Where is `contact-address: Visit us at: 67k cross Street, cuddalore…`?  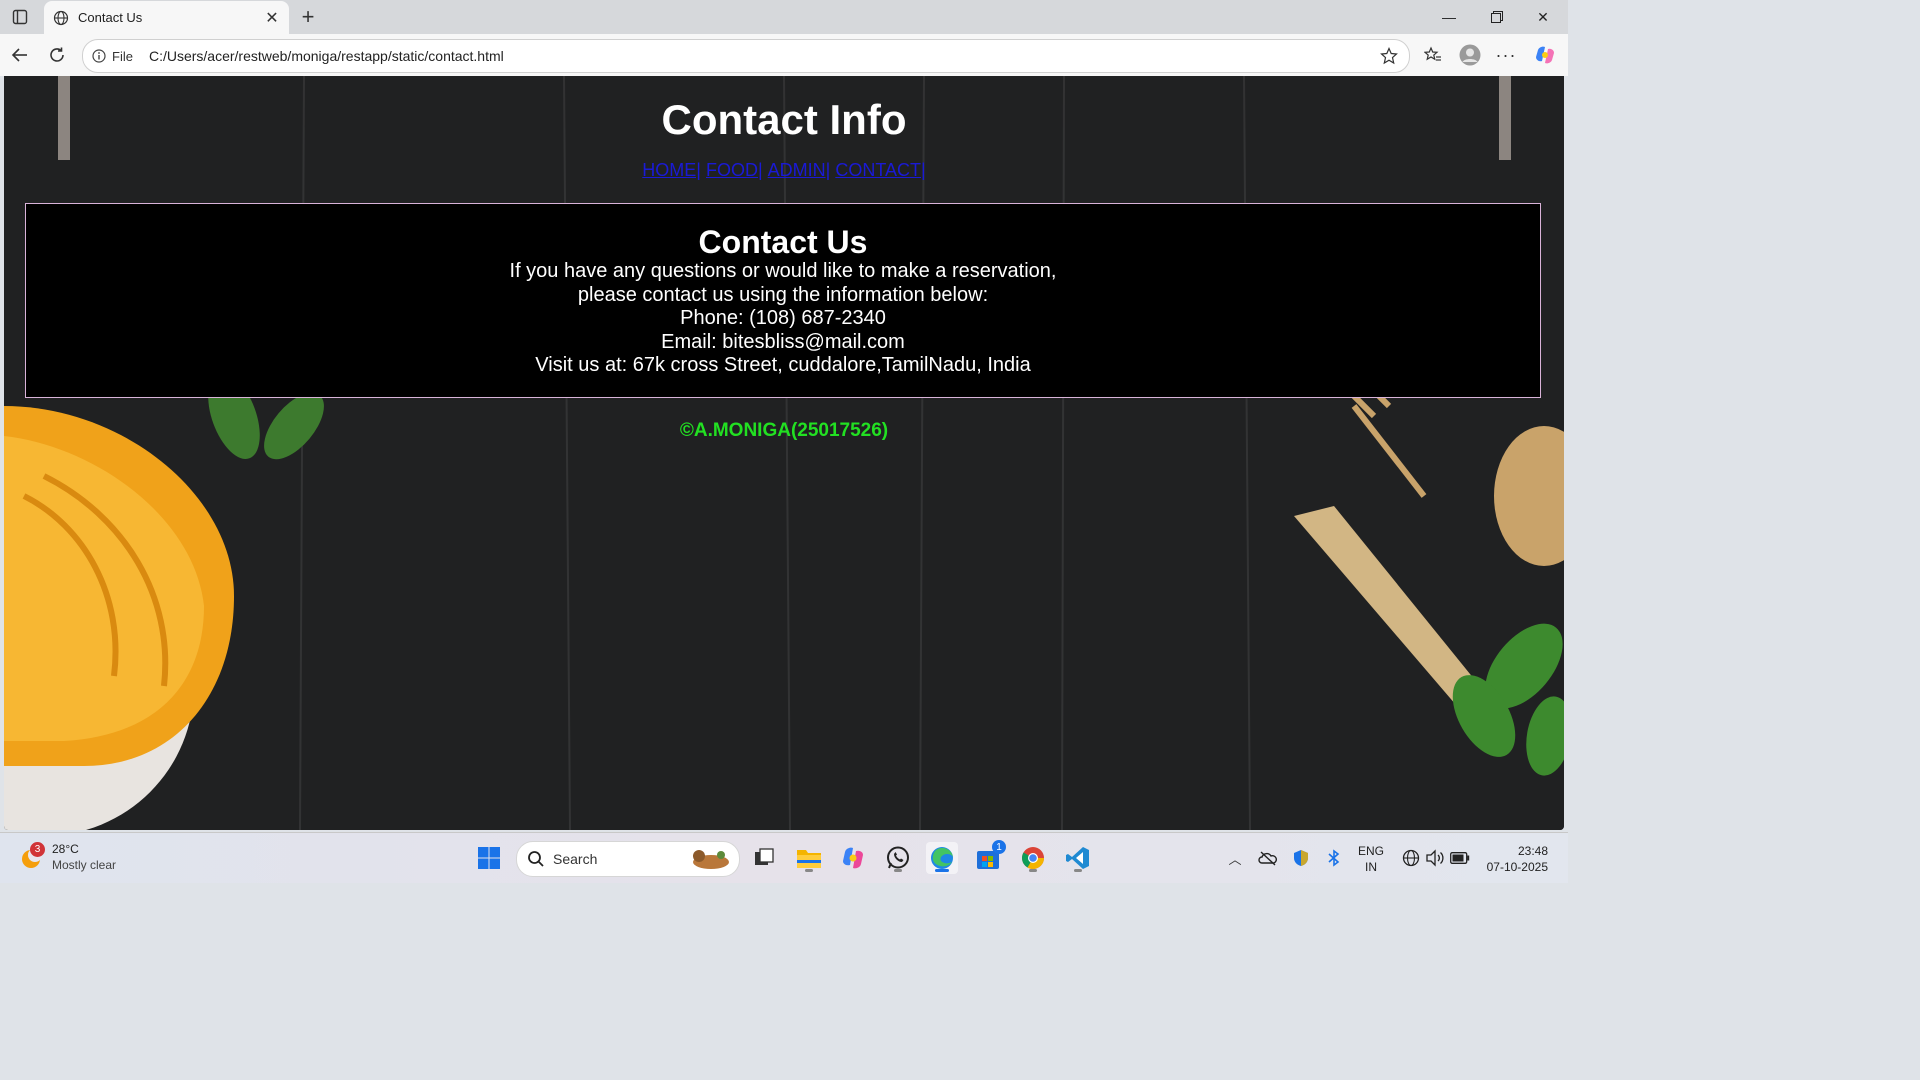
contact-address: Visit us at: 67k cross Street, cuddalore… is located at coordinates (783, 365).